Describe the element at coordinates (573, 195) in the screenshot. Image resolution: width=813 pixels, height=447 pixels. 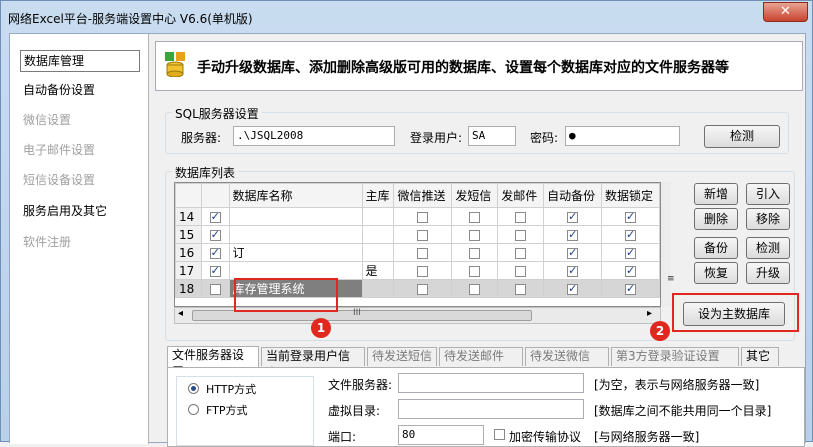
I see `col-auto-backup: 自动备份` at that location.